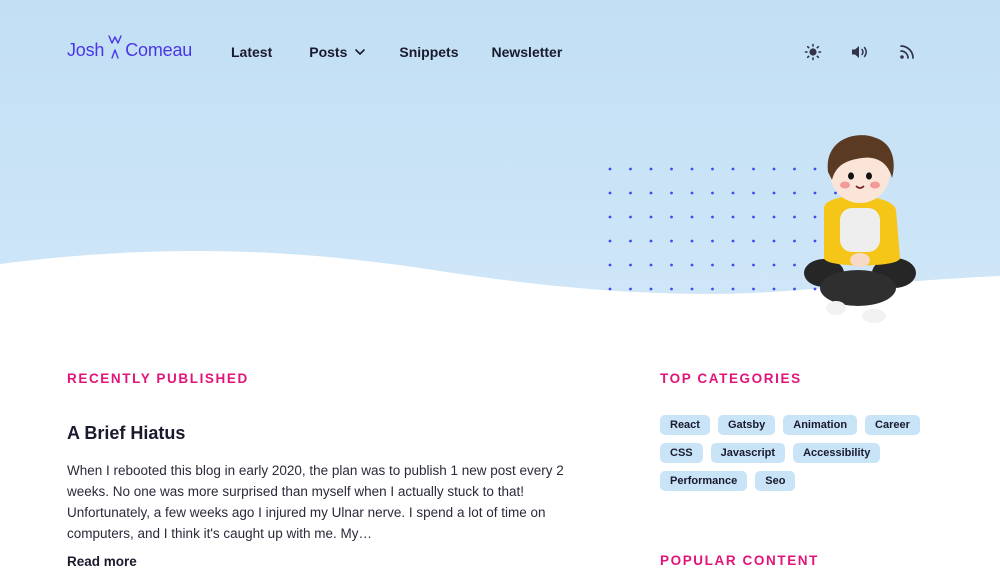  I want to click on header-actions, so click(860, 52).